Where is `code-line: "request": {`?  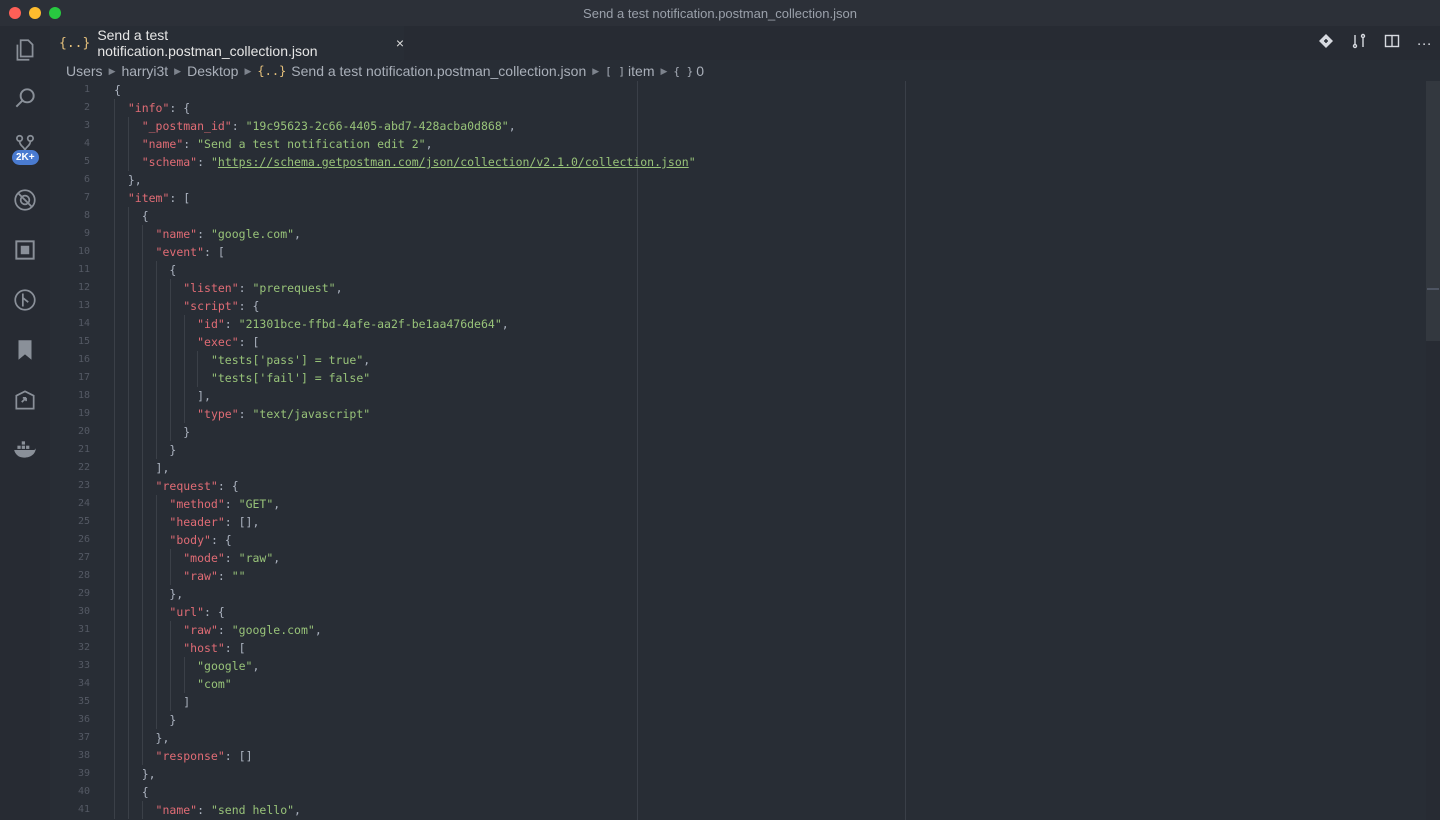
code-line: "request": { is located at coordinates (176, 486).